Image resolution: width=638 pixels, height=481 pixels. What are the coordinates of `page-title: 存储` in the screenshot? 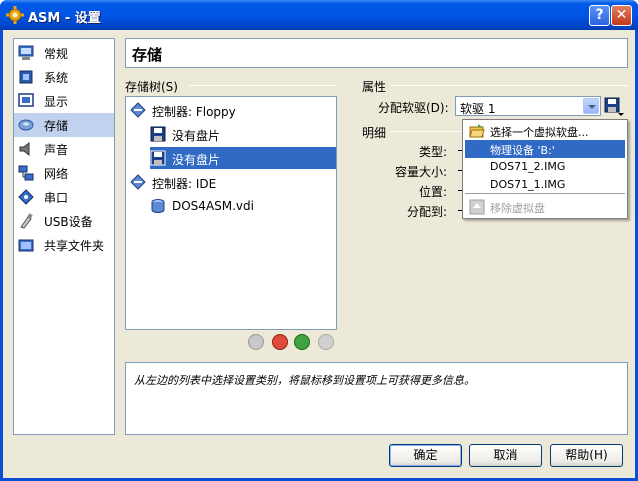 It's located at (147, 55).